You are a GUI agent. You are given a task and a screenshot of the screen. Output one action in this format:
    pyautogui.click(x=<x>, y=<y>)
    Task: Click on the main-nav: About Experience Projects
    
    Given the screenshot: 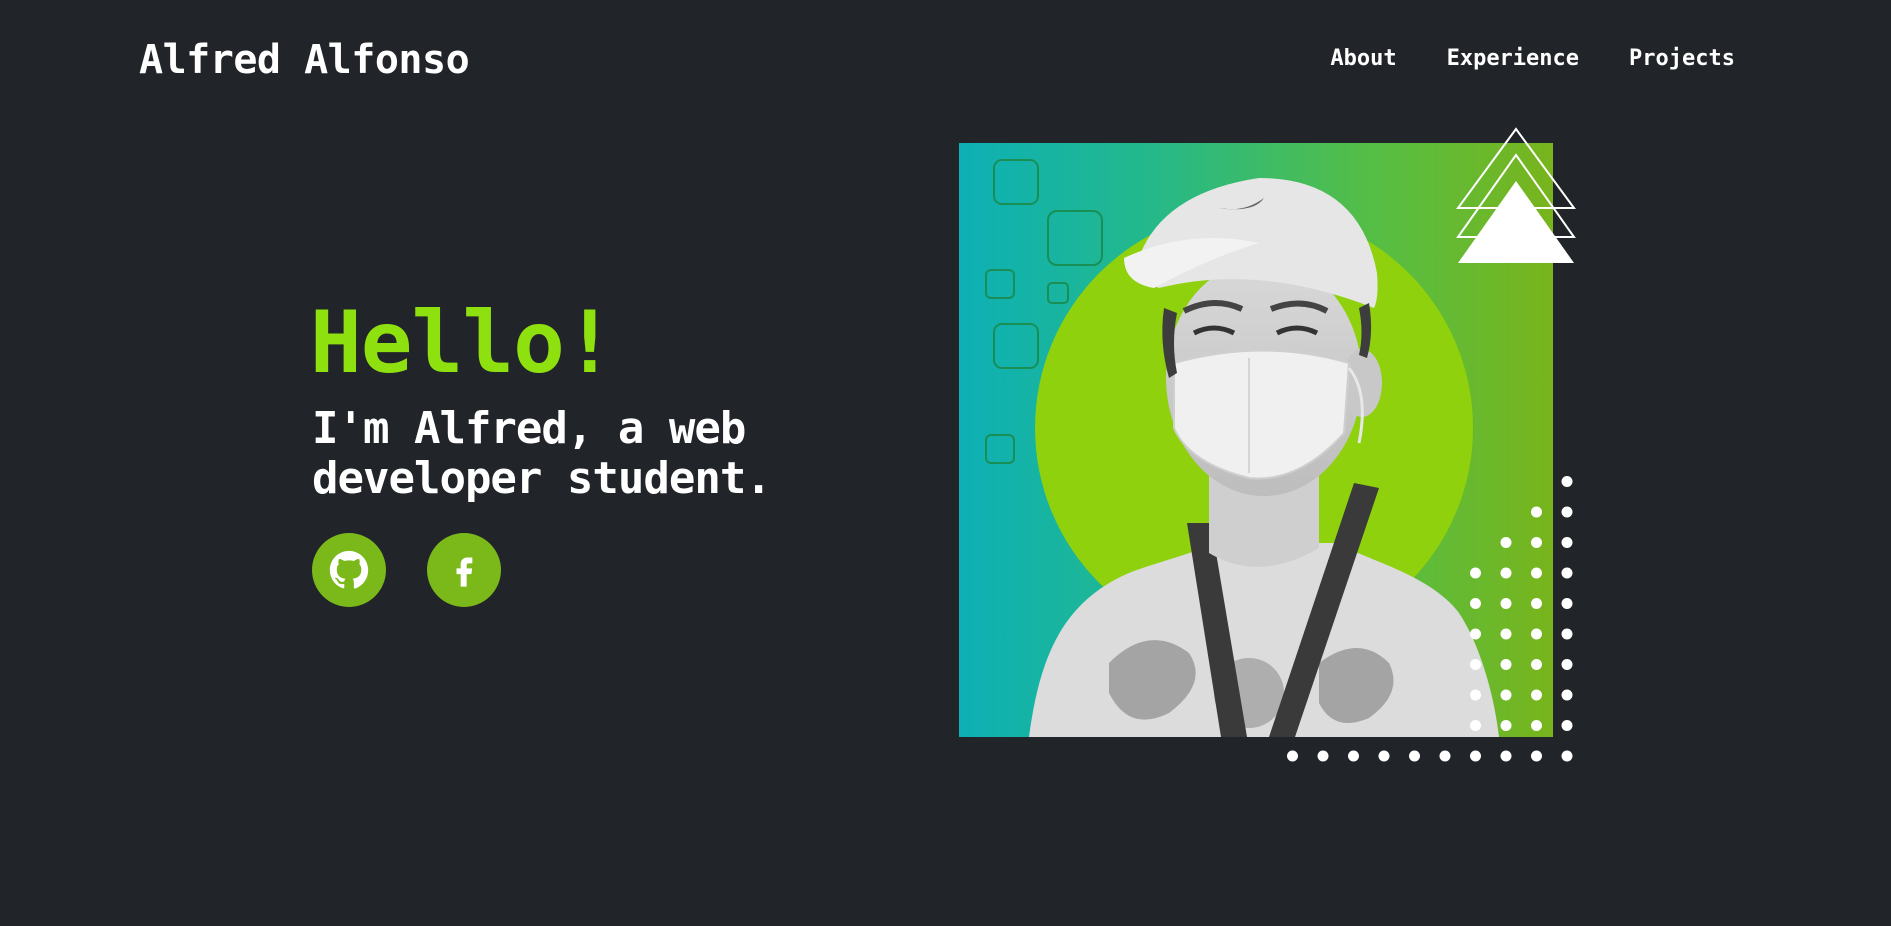 What is the action you would take?
    pyautogui.click(x=1532, y=59)
    